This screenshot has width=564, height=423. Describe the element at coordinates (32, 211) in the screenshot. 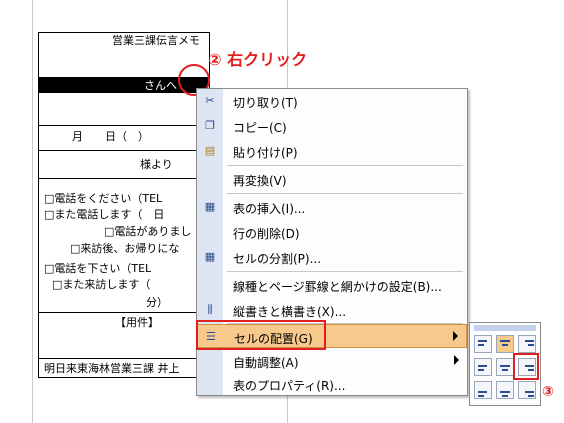

I see `page-guide-left` at that location.